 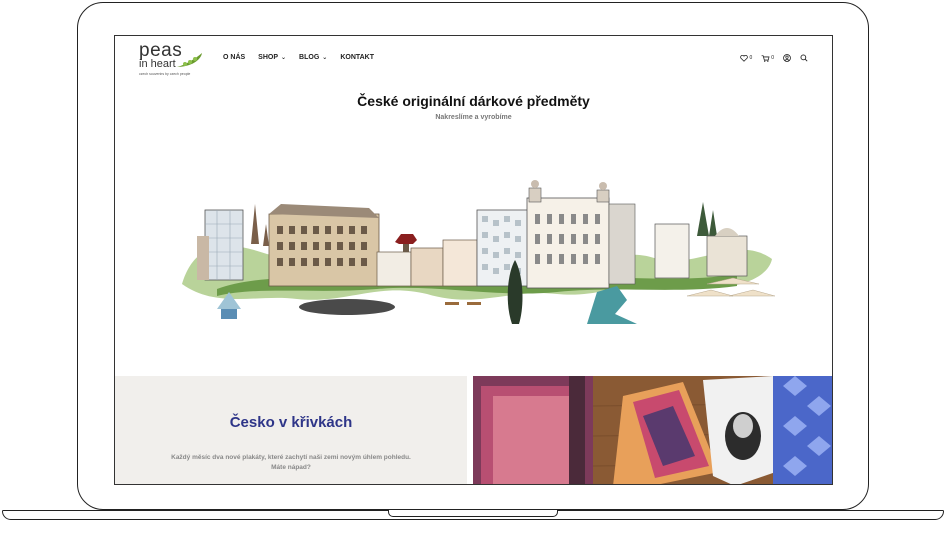 I want to click on account-button, so click(x=787, y=58).